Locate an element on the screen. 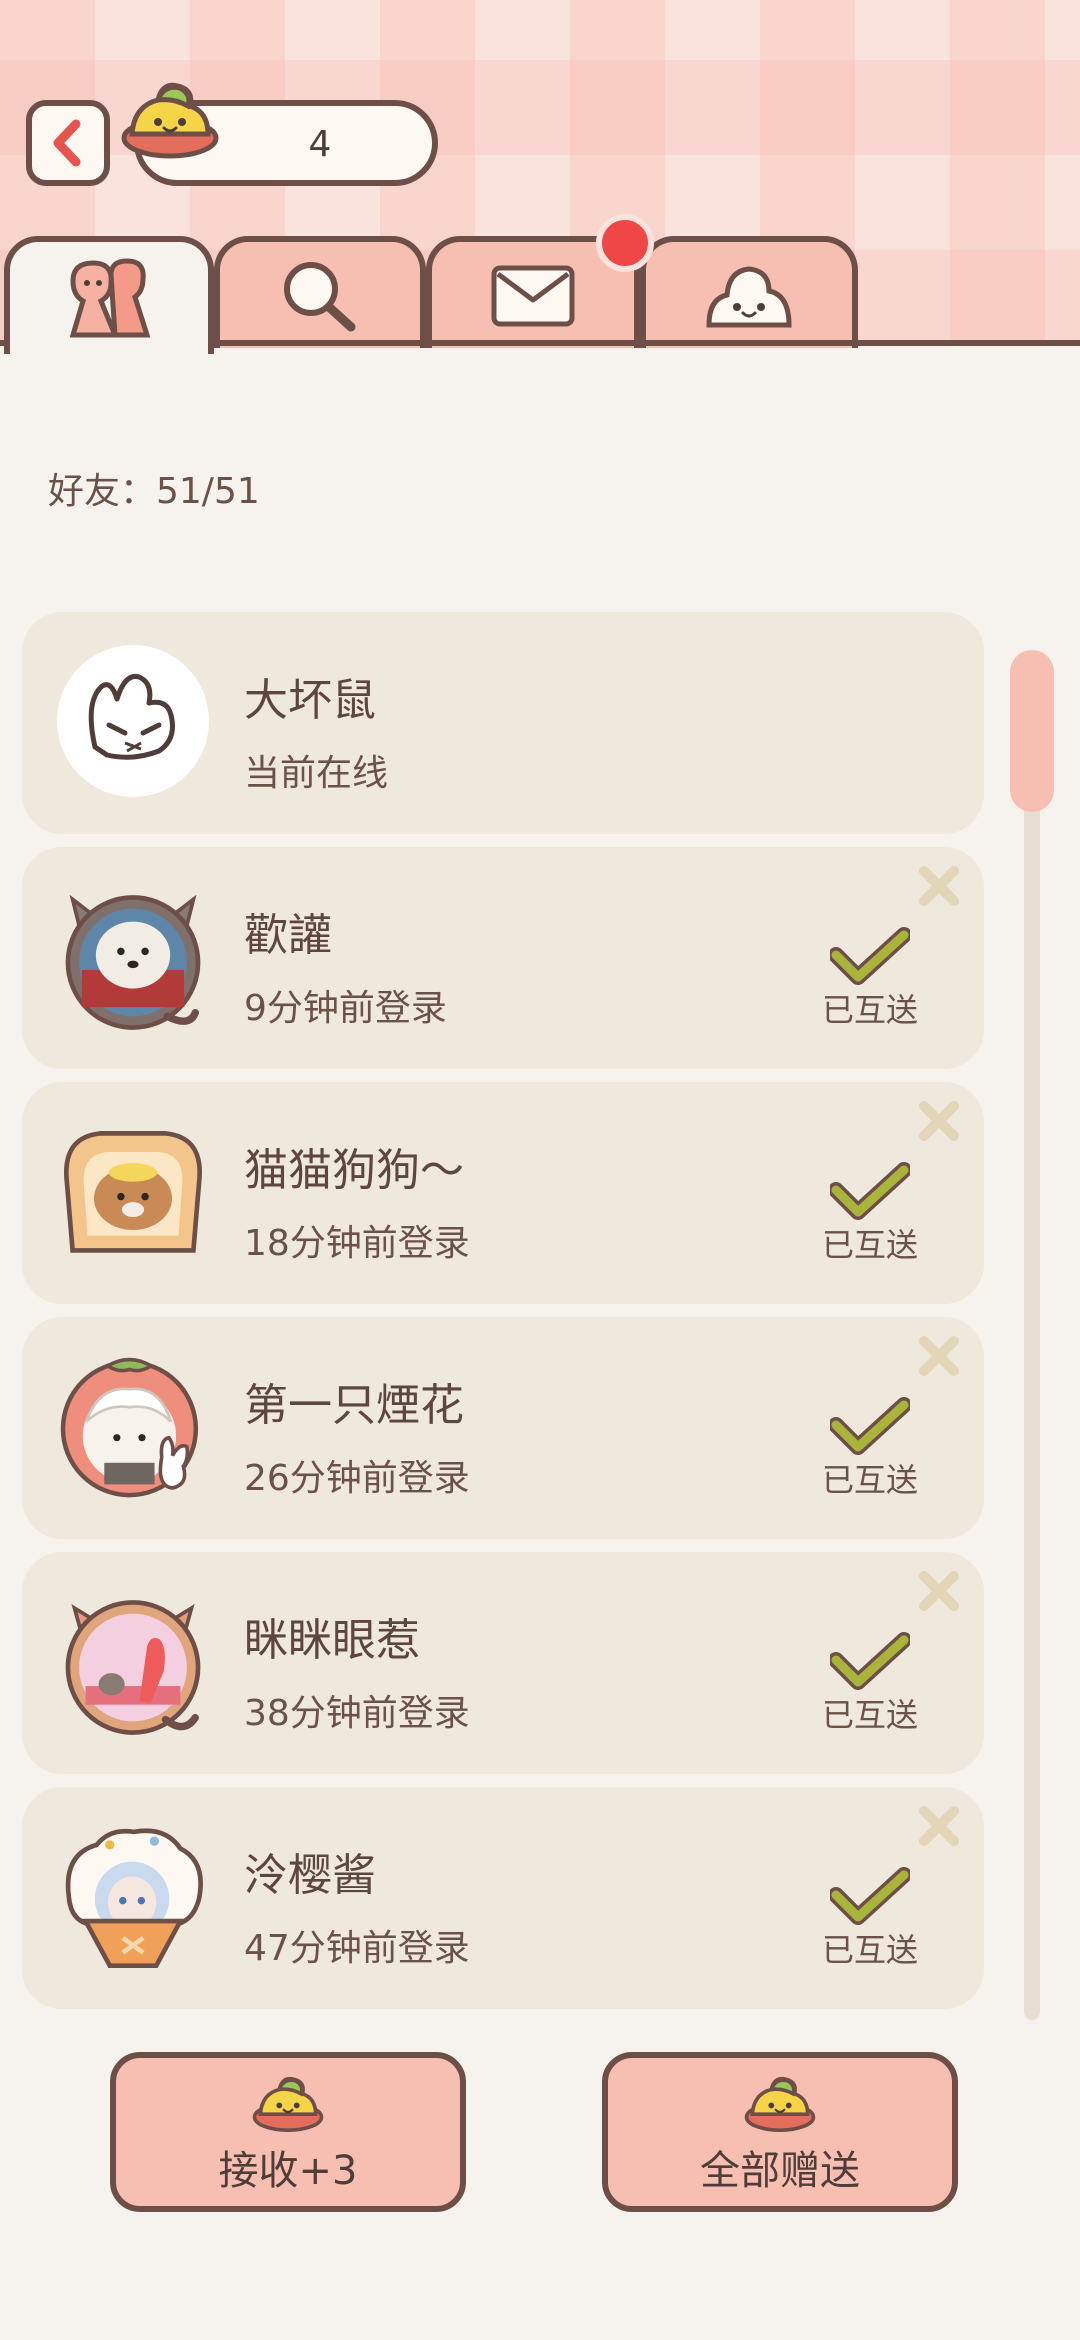  tab-blob is located at coordinates (749, 292).